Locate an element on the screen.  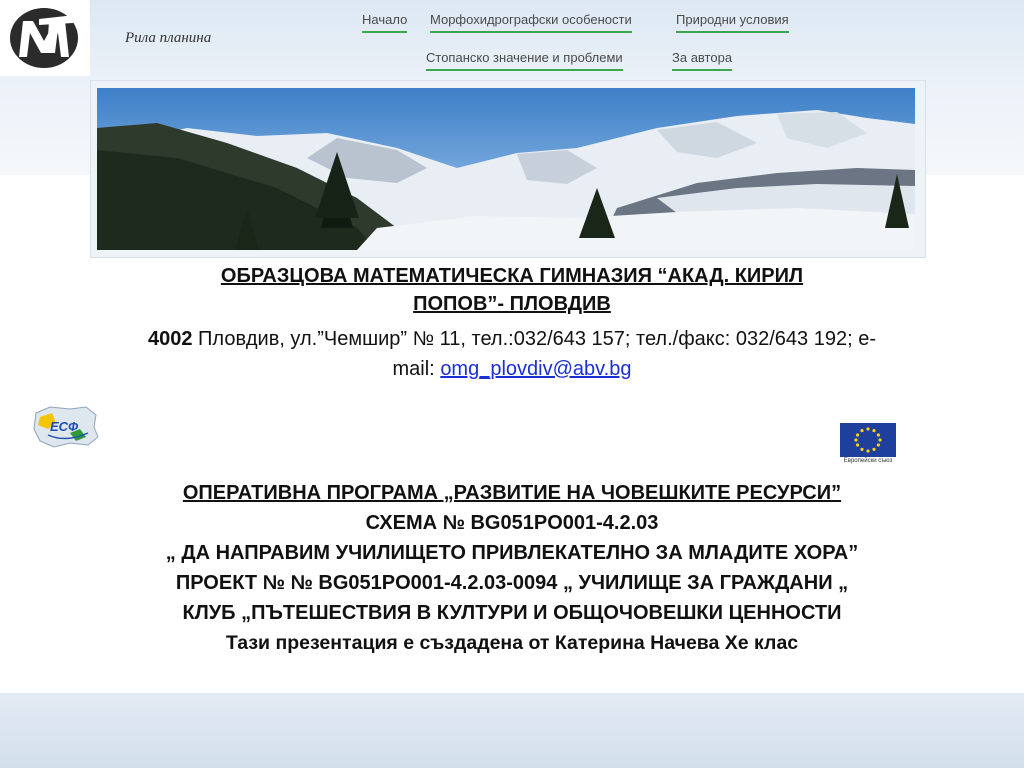
nav-economic-significance-link: Стопанско значение и проблеми is located at coordinates (524, 60).